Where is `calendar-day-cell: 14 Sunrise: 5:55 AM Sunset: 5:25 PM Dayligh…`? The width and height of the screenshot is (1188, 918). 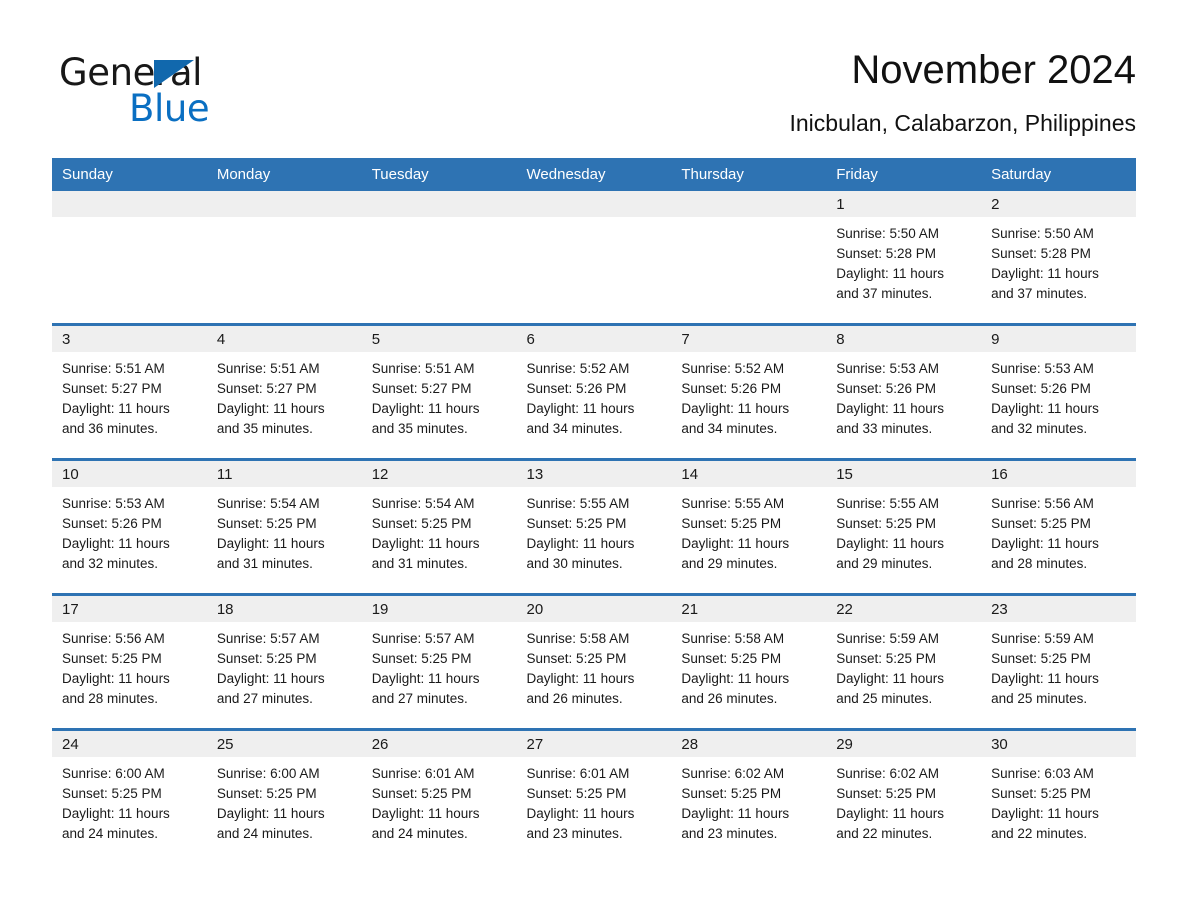 calendar-day-cell: 14 Sunrise: 5:55 AM Sunset: 5:25 PM Dayligh… is located at coordinates (749, 526).